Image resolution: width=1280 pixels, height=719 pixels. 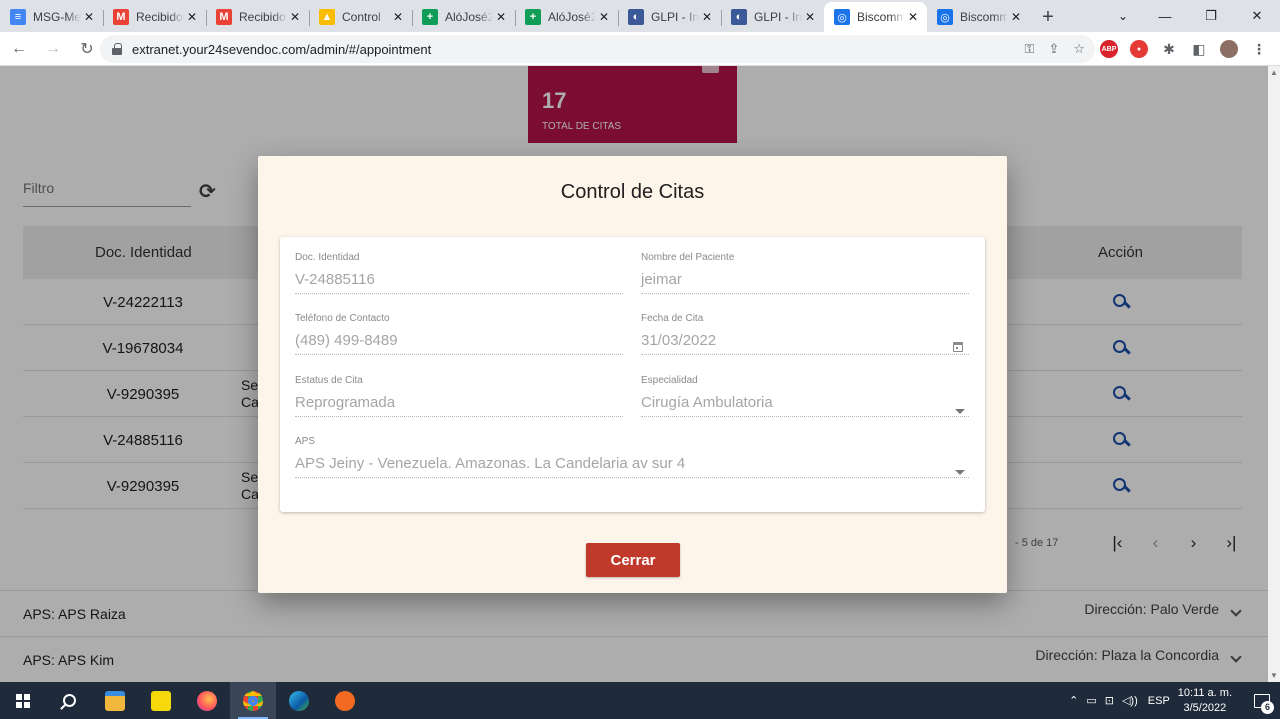 I want to click on status-field: Estatus de Cita Reprogramada, so click(x=459, y=396).